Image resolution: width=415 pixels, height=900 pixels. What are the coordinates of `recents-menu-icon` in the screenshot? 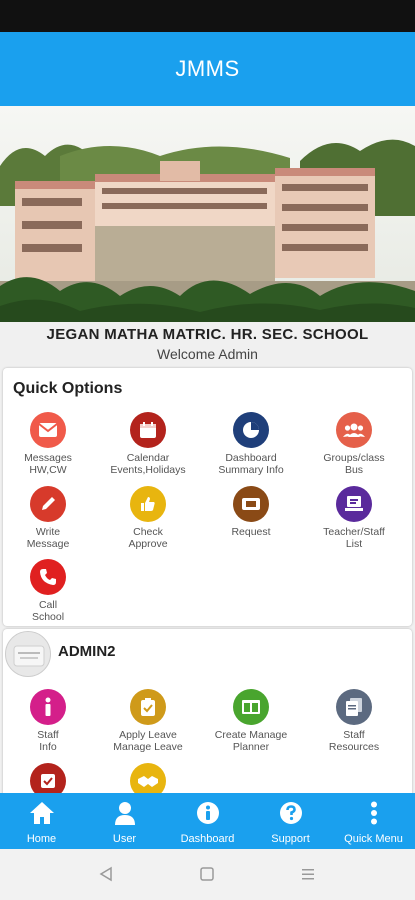 It's located at (308, 876).